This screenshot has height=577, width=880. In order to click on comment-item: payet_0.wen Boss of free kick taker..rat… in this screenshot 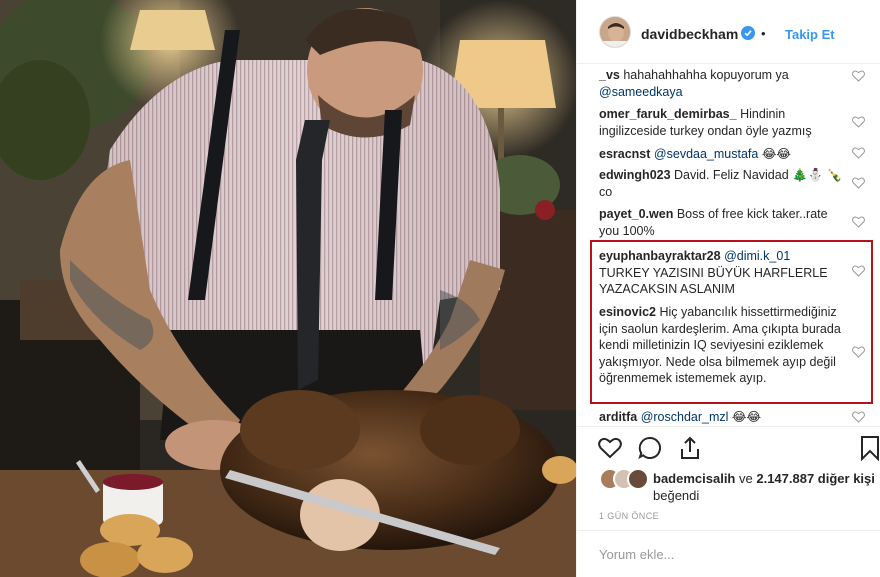, I will do `click(724, 222)`.